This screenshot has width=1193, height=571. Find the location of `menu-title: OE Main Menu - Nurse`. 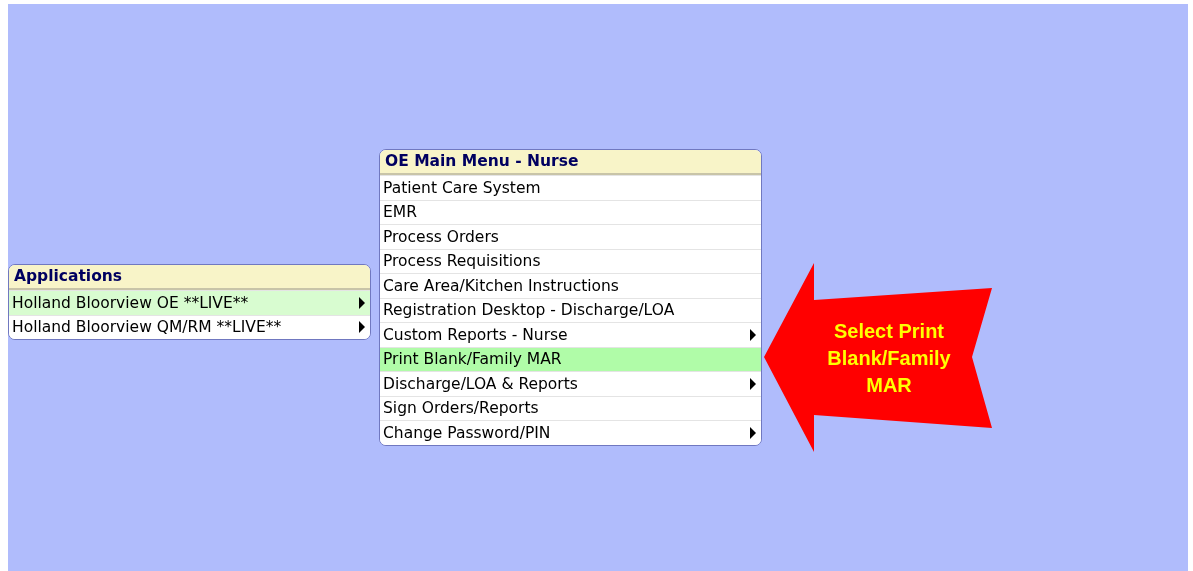

menu-title: OE Main Menu - Nurse is located at coordinates (570, 162).